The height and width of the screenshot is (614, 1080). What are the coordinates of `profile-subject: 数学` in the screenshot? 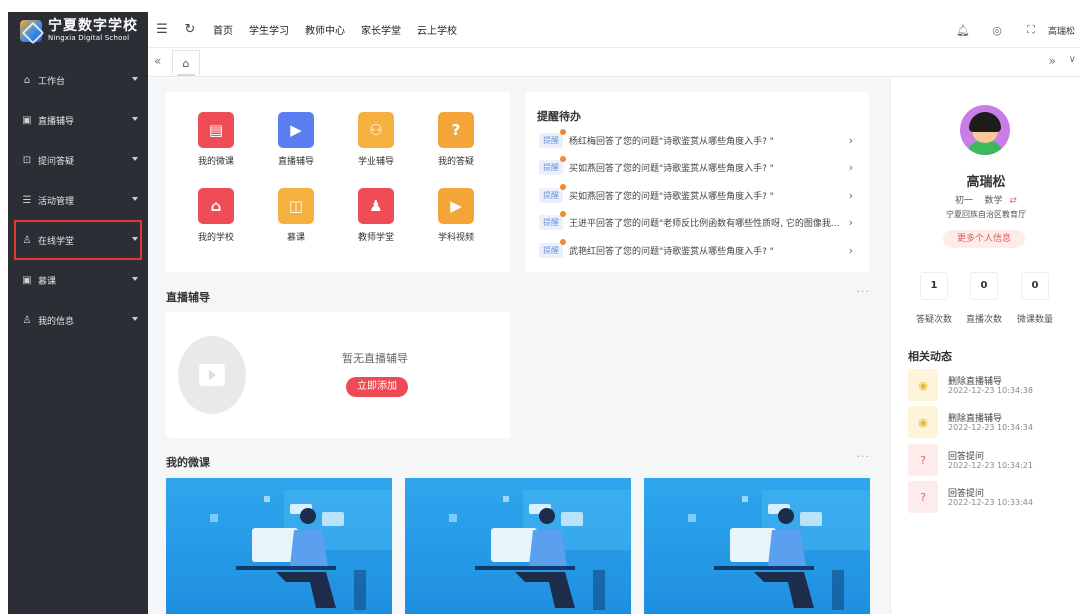 It's located at (993, 201).